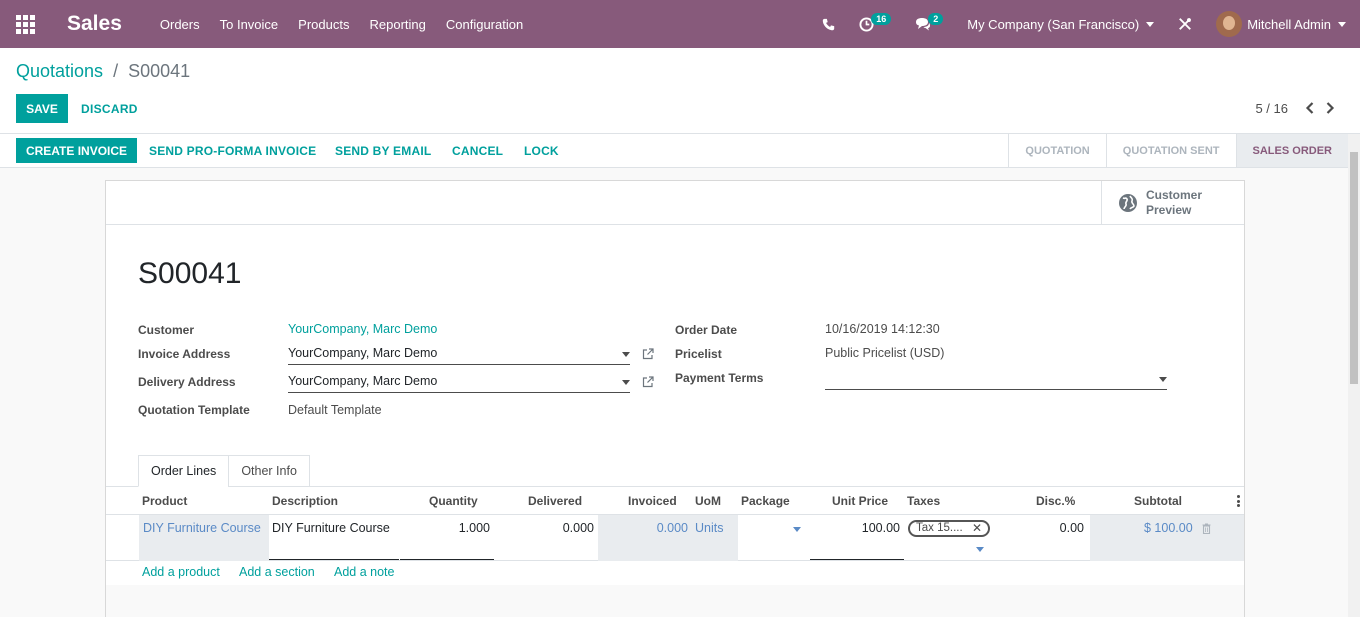  I want to click on stage-quotation-sent: QUOTATION SENT, so click(1170, 150).